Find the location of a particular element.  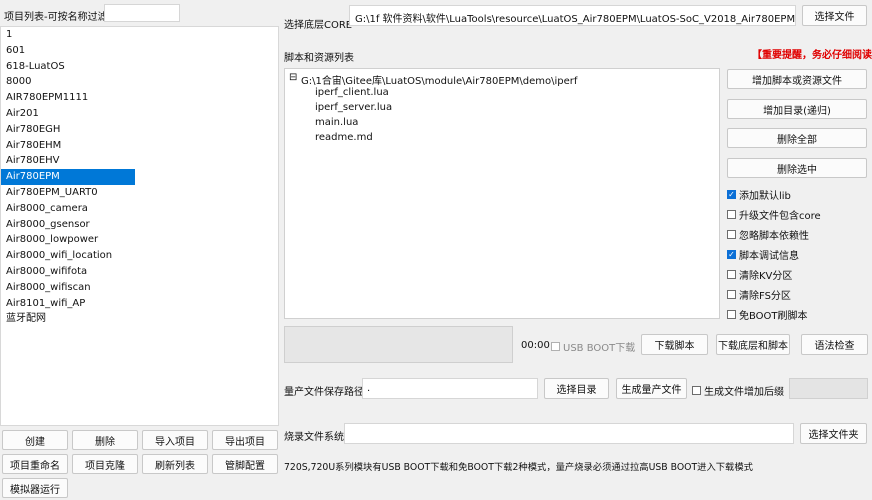

project-list-item: 618-LuatOS is located at coordinates (68, 67).